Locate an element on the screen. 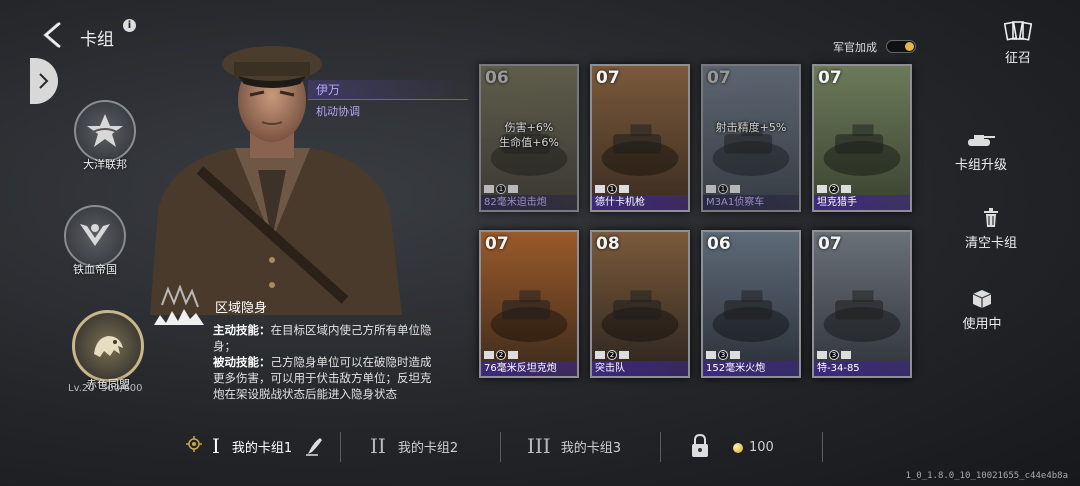  deck-tab-3: III 我的卡组3 is located at coordinates (574, 446).